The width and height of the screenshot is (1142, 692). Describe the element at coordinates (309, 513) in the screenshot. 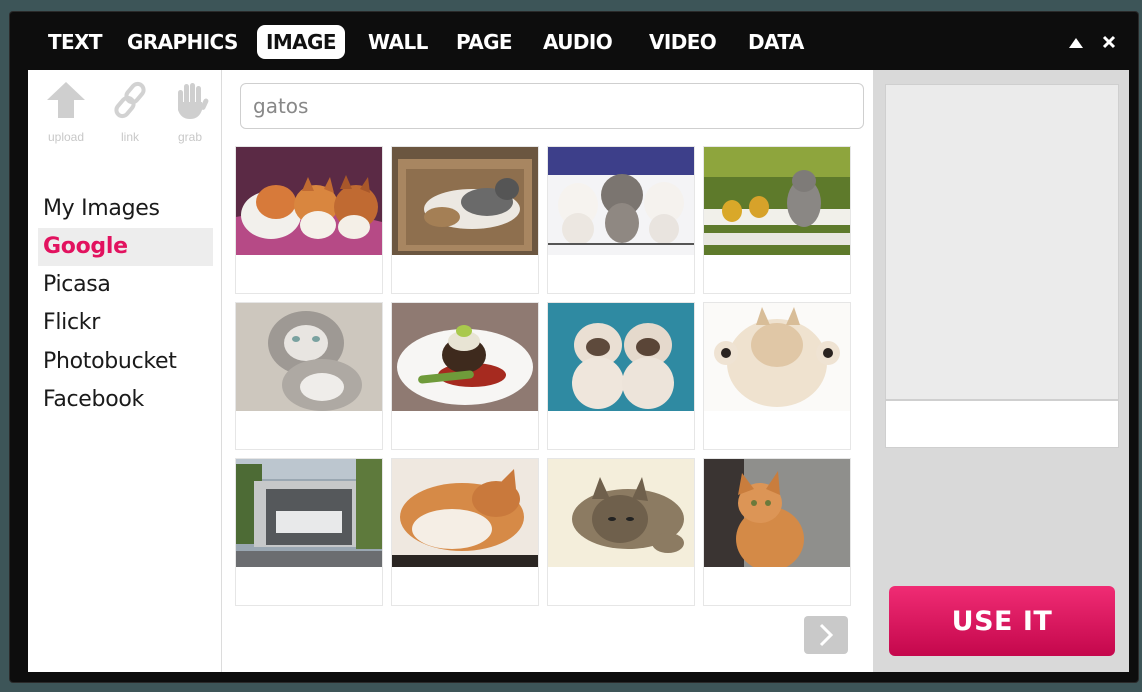

I see `storefront-image` at that location.